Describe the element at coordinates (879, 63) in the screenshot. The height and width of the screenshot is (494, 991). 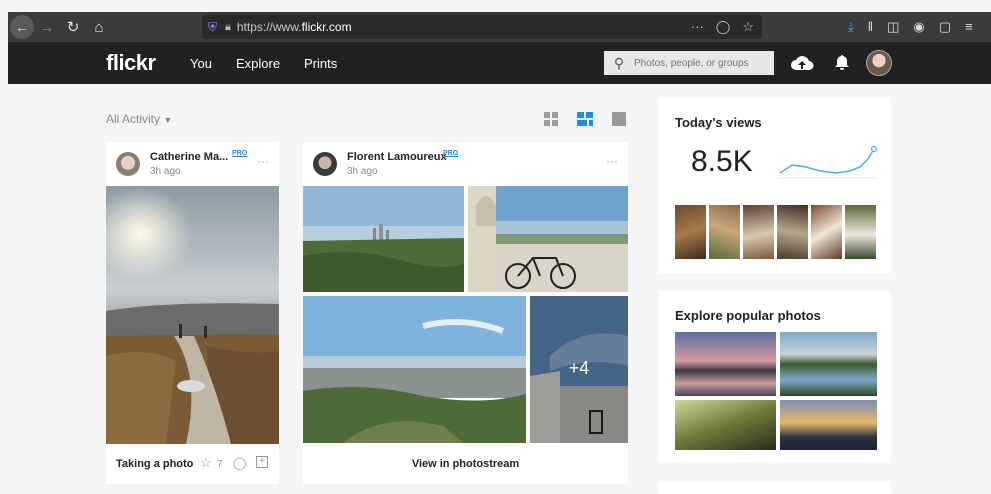
I see `user-avatar` at that location.